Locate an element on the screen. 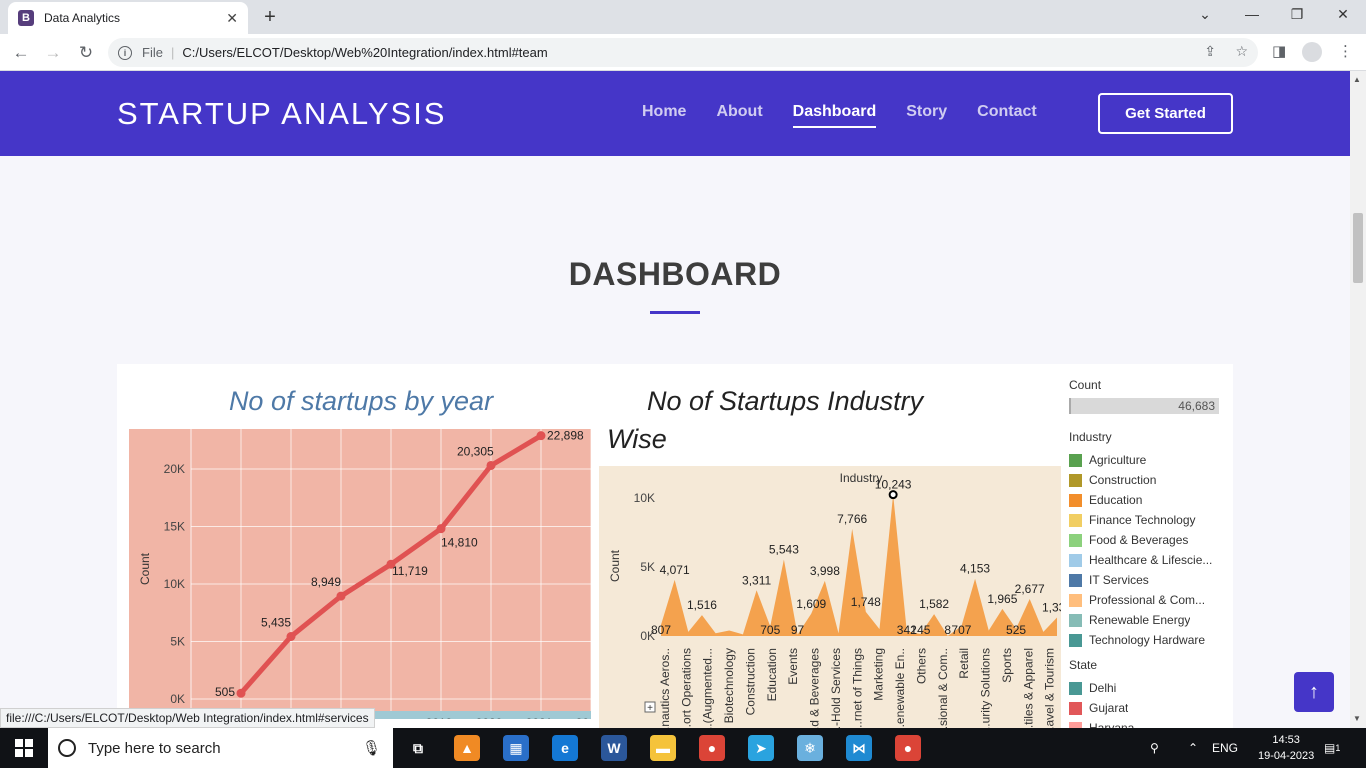  x-category-label: ...enewable En.. is located at coordinates (900, 688).